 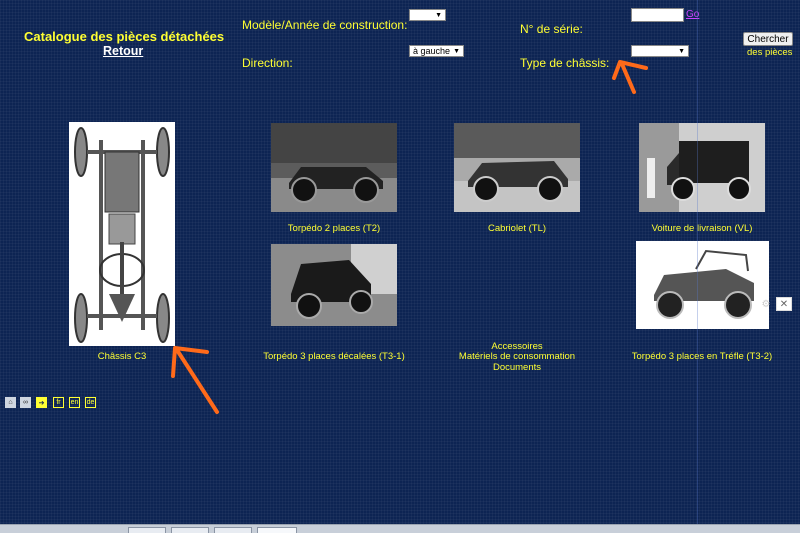 What do you see at coordinates (766, 304) in the screenshot?
I see `gear-icon: ⚙` at bounding box center [766, 304].